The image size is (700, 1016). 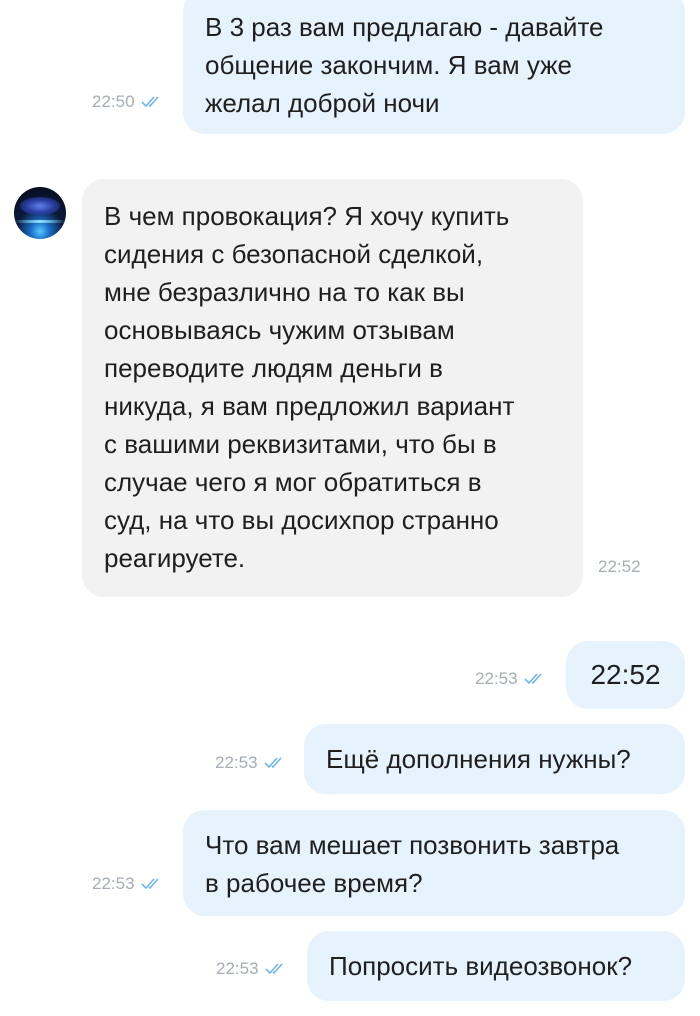 I want to click on message-bubble-outgoing: Попросить видеозвонок?, so click(x=496, y=966).